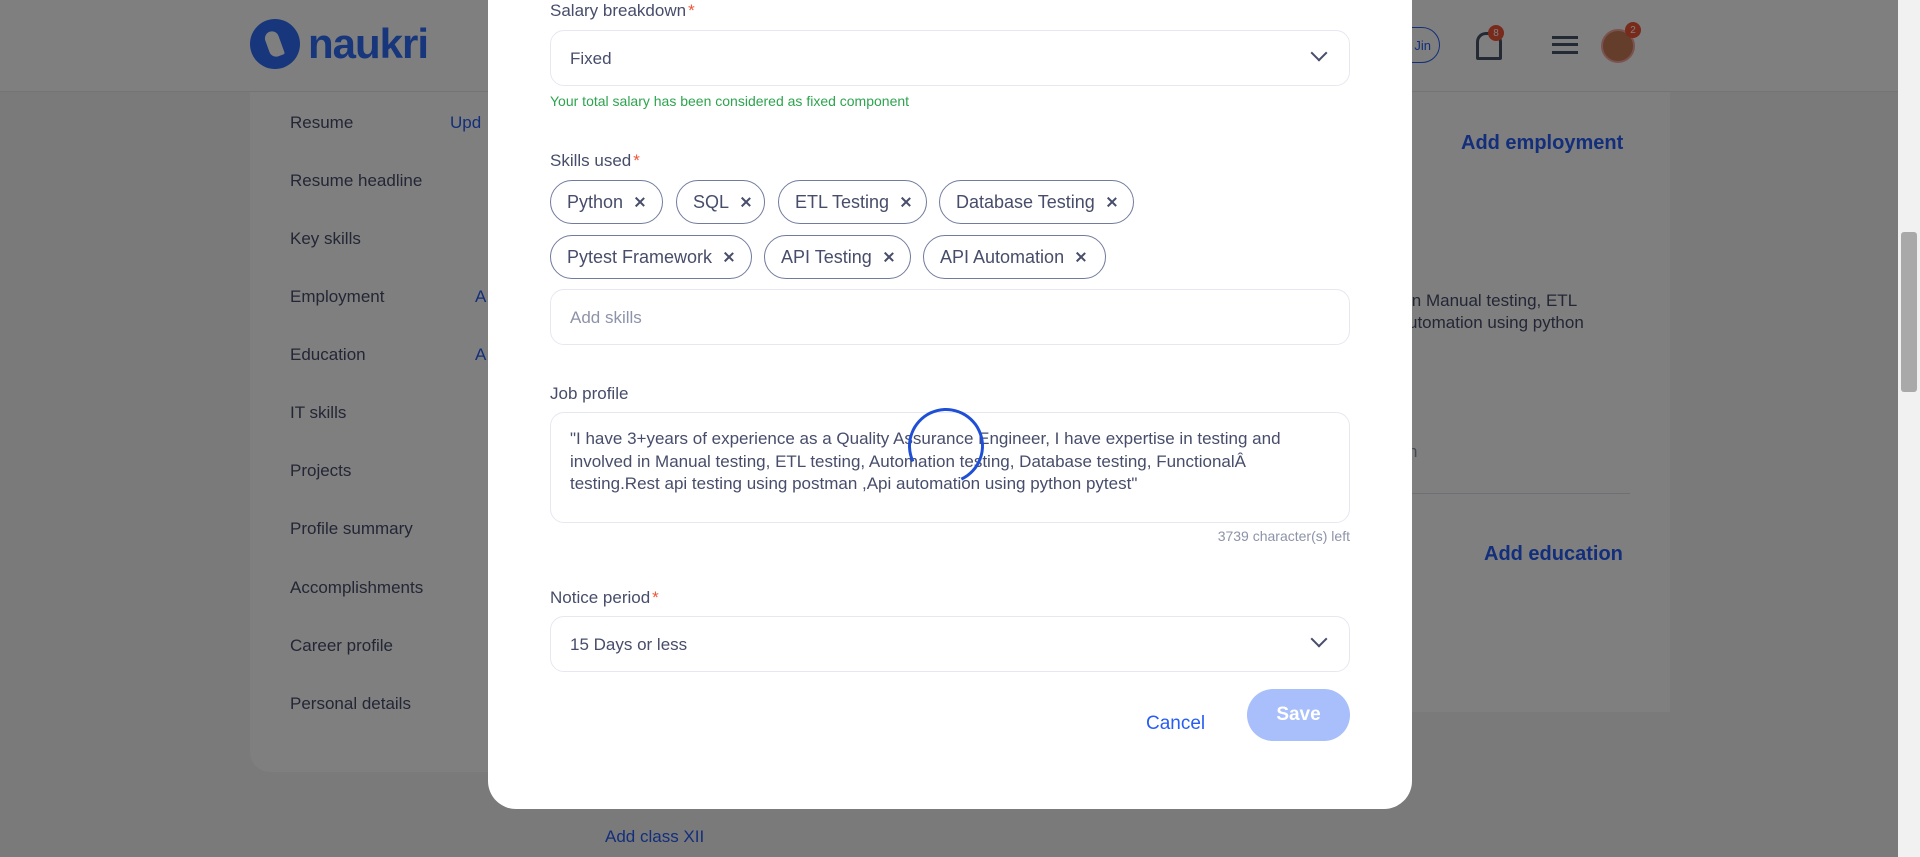  I want to click on skill-chip: Pytest Framework, so click(651, 257).